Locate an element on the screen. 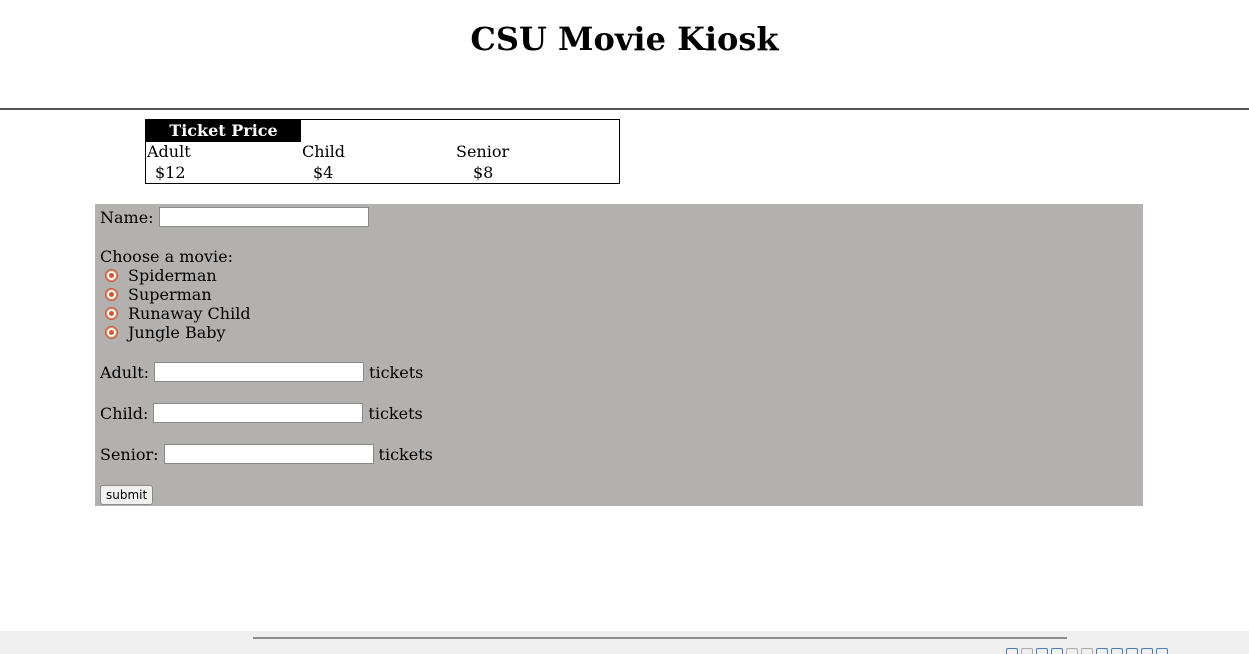  movie-option-jungle-baby: Jungle Baby is located at coordinates (165, 332).